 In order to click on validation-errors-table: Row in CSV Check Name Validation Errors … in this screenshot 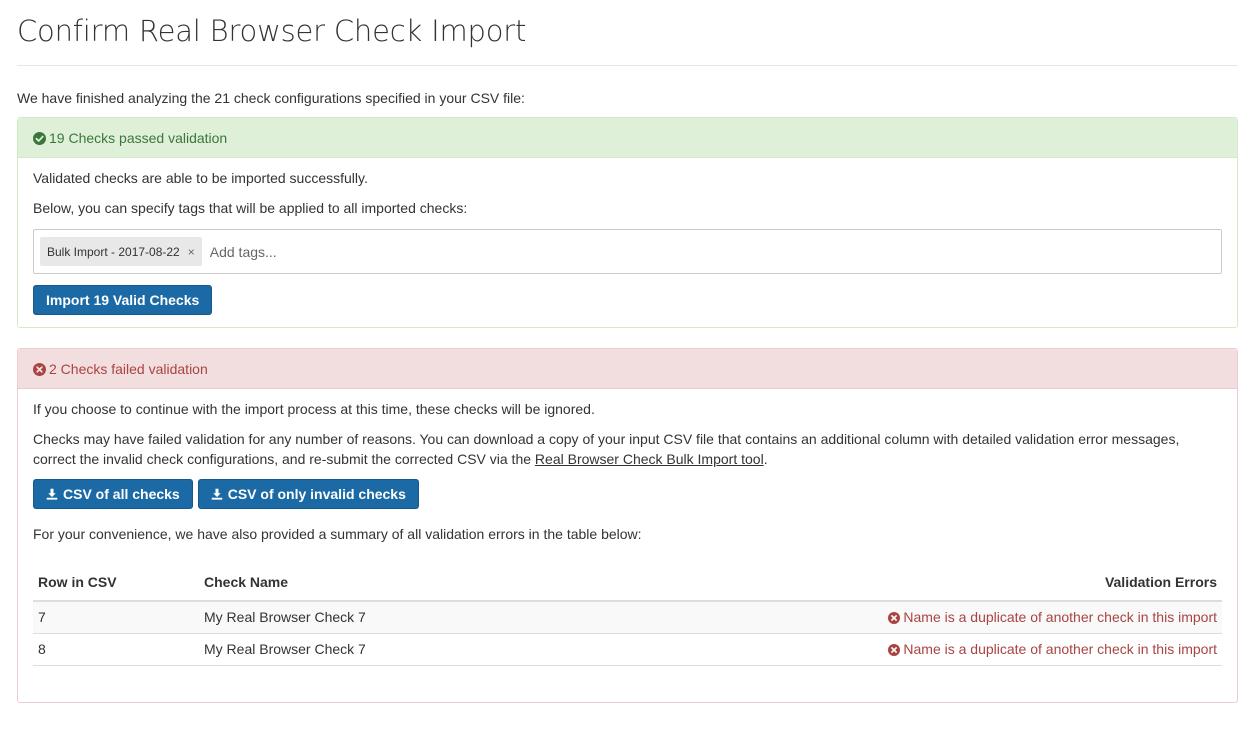, I will do `click(627, 615)`.